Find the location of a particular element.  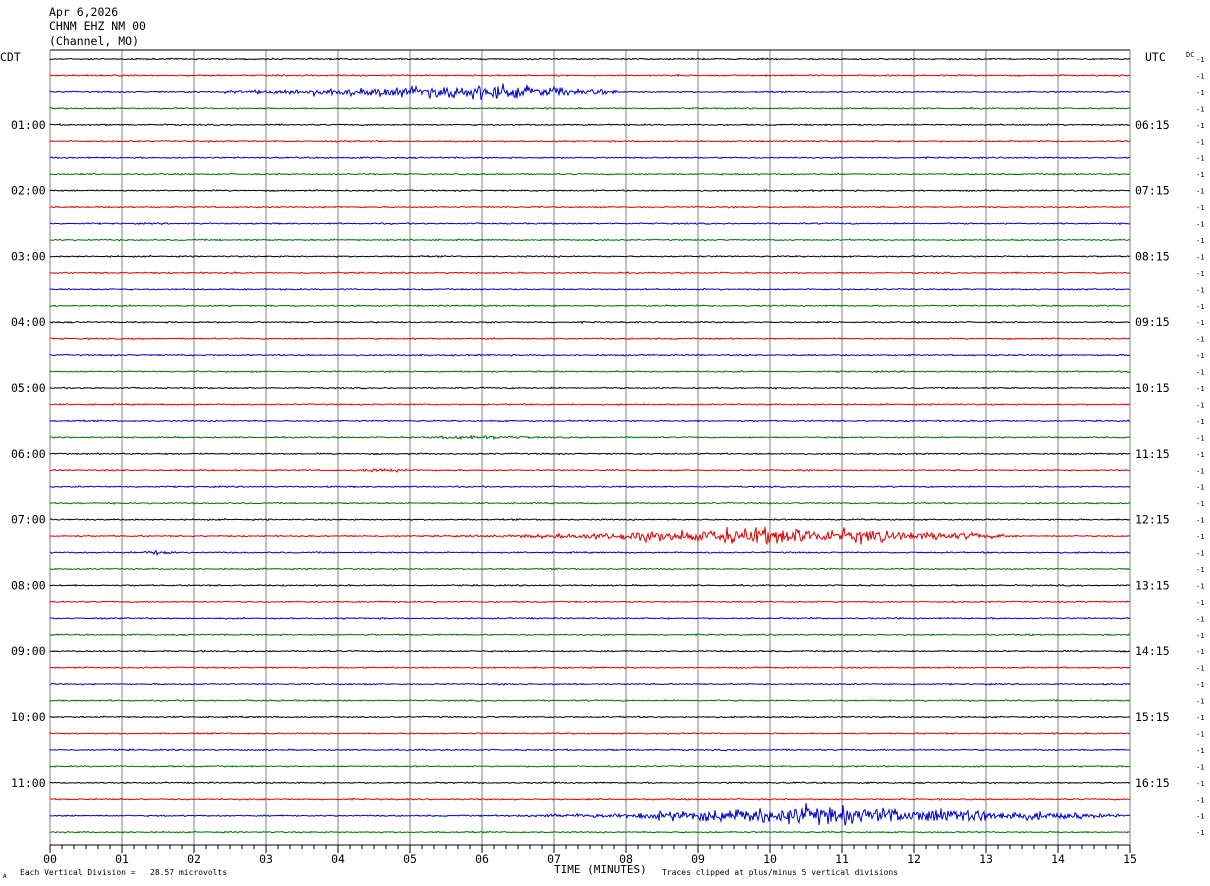

x-axis-title: TIME (MINUTES) is located at coordinates (600, 869).